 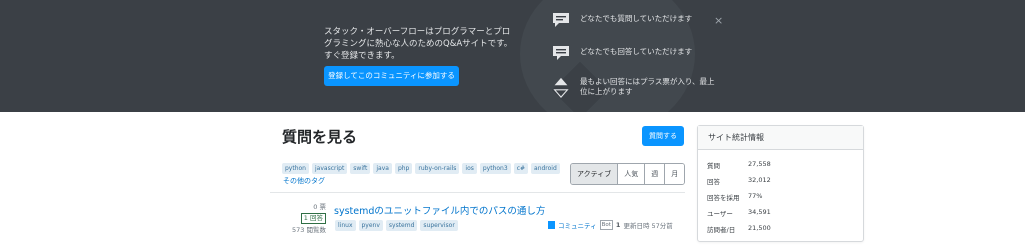 What do you see at coordinates (437, 168) in the screenshot?
I see `tag: ruby-on-rails` at bounding box center [437, 168].